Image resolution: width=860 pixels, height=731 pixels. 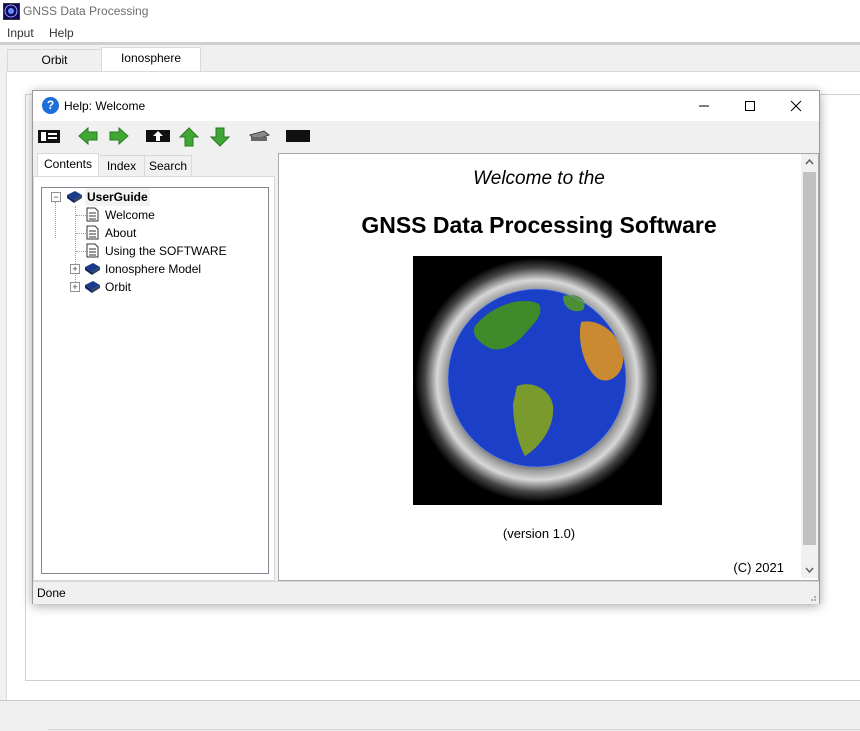 I want to click on forward-arrow-icon, so click(x=121, y=137).